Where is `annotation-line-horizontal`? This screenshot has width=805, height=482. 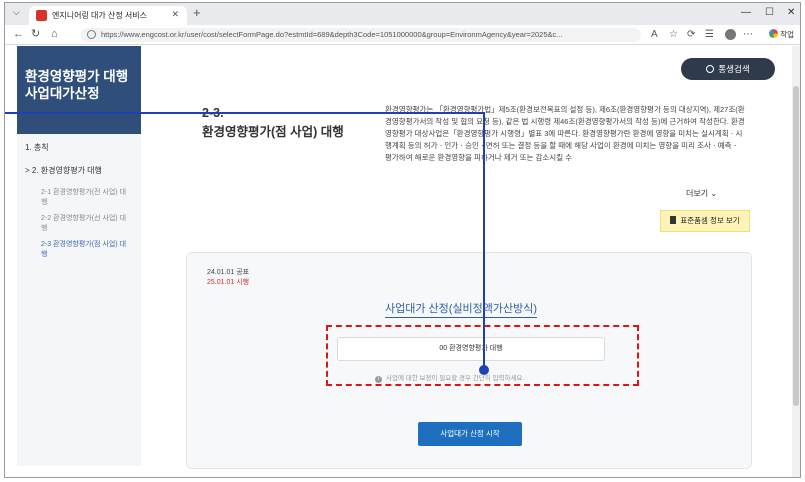 annotation-line-horizontal is located at coordinates (245, 113).